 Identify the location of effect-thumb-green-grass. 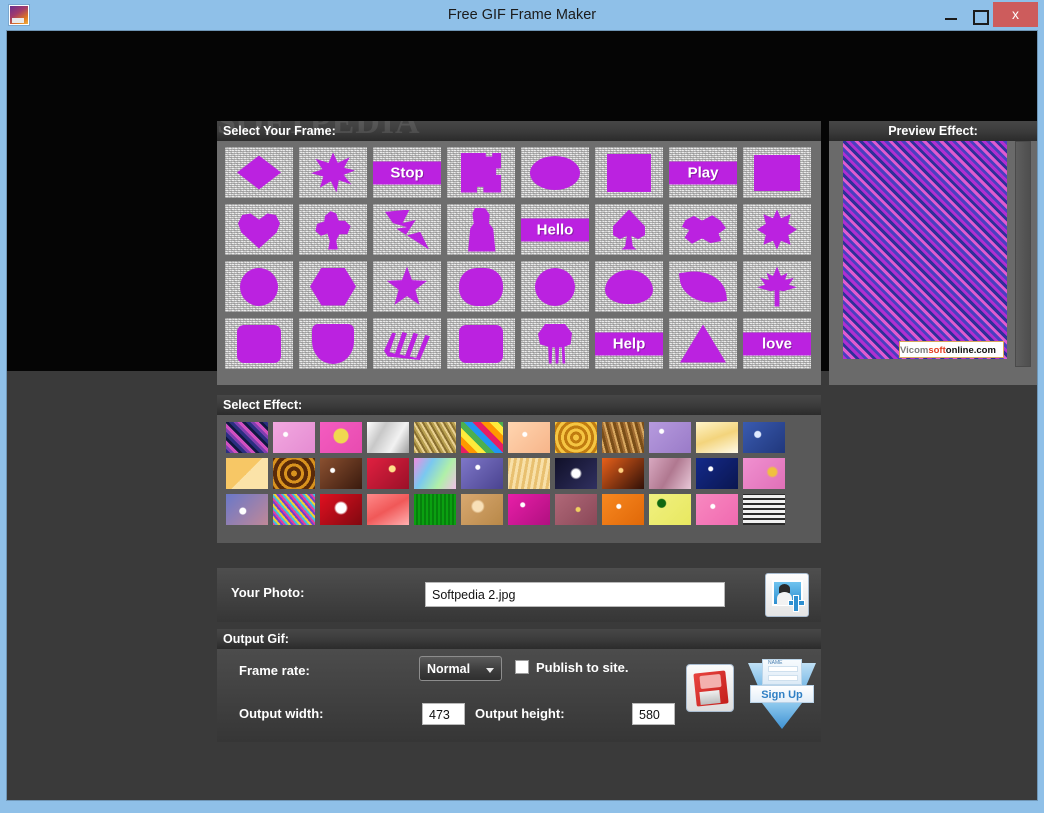
(435, 509).